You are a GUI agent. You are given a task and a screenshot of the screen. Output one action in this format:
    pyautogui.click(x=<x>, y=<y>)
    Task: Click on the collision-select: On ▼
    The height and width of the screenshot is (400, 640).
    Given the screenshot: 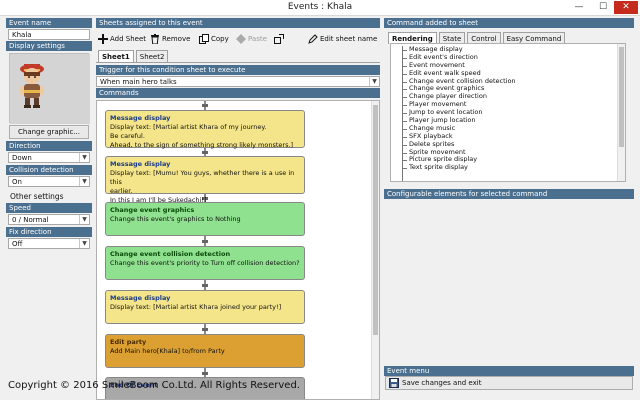 What is the action you would take?
    pyautogui.click(x=49, y=181)
    